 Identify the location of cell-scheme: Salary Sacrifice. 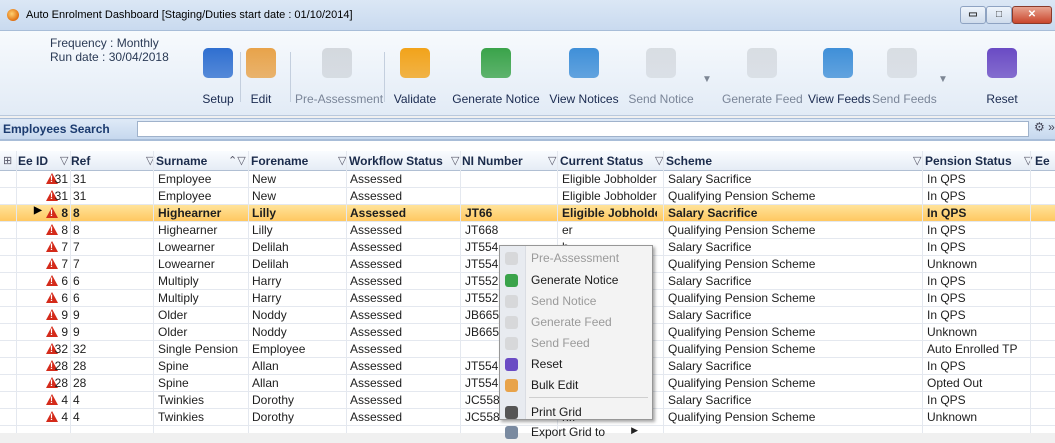
(710, 366).